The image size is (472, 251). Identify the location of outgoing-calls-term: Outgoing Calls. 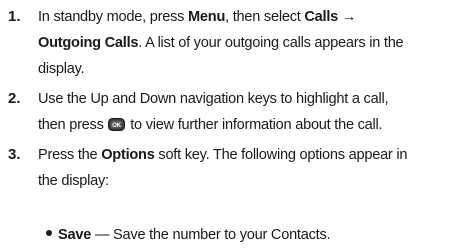
(88, 43).